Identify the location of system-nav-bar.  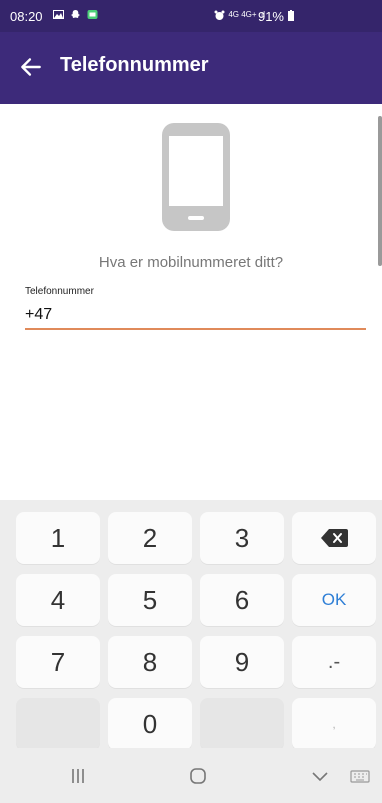
(191, 775).